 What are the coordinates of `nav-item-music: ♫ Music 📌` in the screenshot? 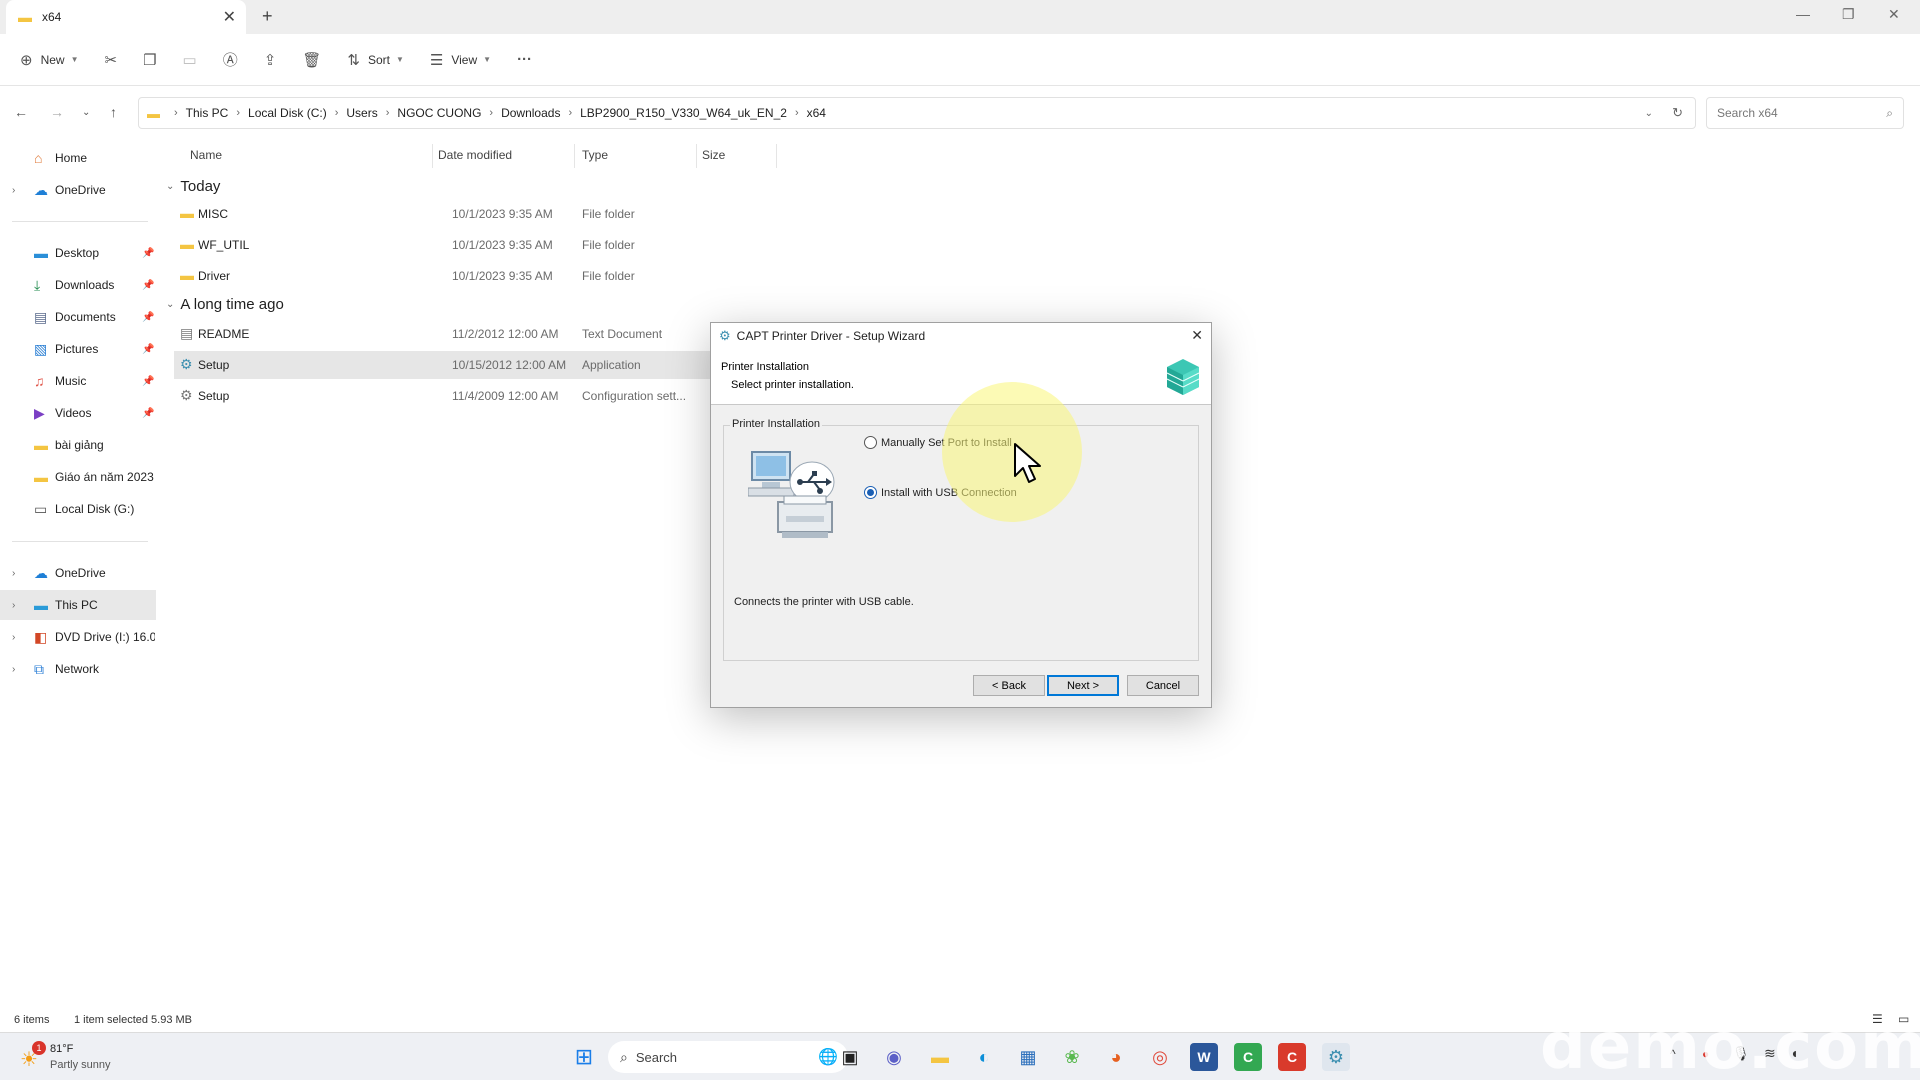 It's located at (78, 381).